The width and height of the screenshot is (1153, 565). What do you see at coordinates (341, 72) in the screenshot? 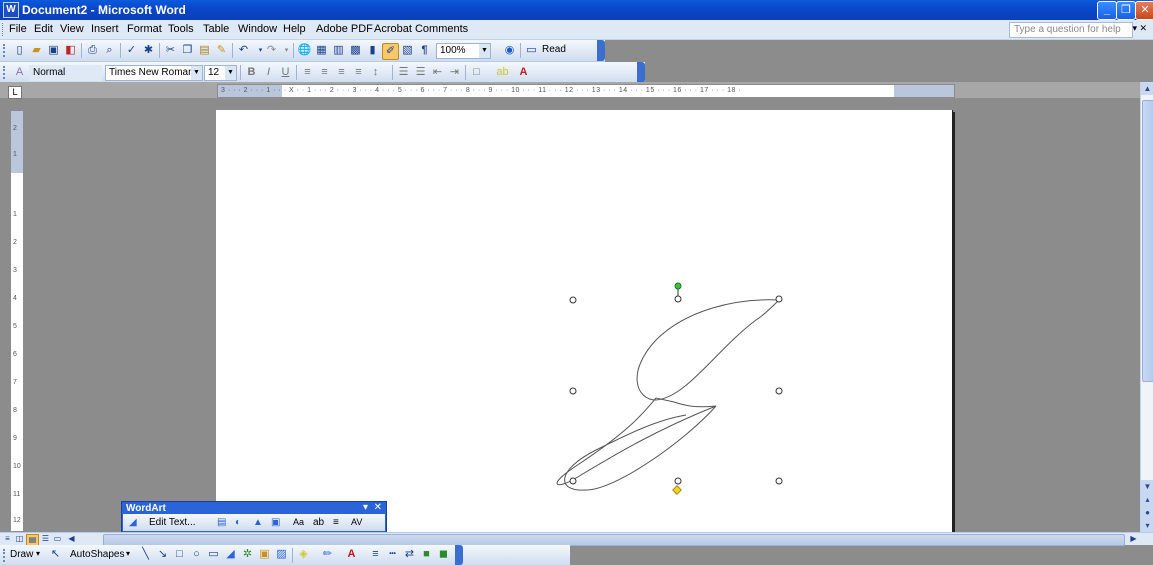
I see `align-right-icon: ≡` at bounding box center [341, 72].